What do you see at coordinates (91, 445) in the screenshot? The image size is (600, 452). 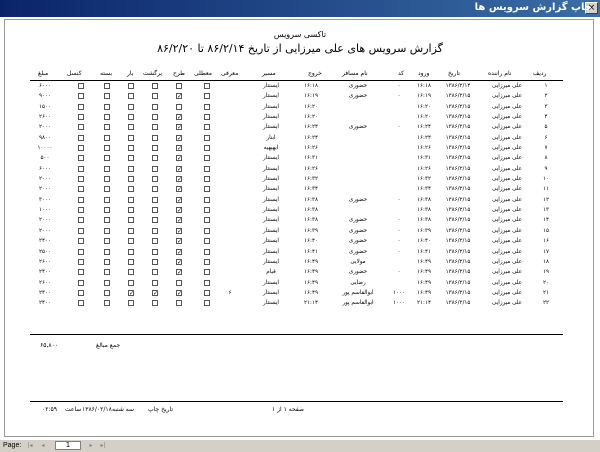 I see `next-page-button: ▸` at bounding box center [91, 445].